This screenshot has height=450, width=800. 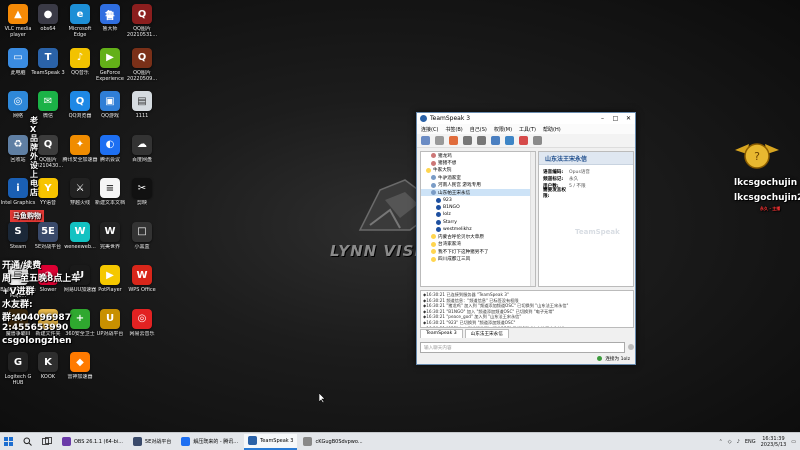 What do you see at coordinates (478, 236) in the screenshot?
I see `channel-item: 内蒙古呼伦贝尔大草原` at bounding box center [478, 236].